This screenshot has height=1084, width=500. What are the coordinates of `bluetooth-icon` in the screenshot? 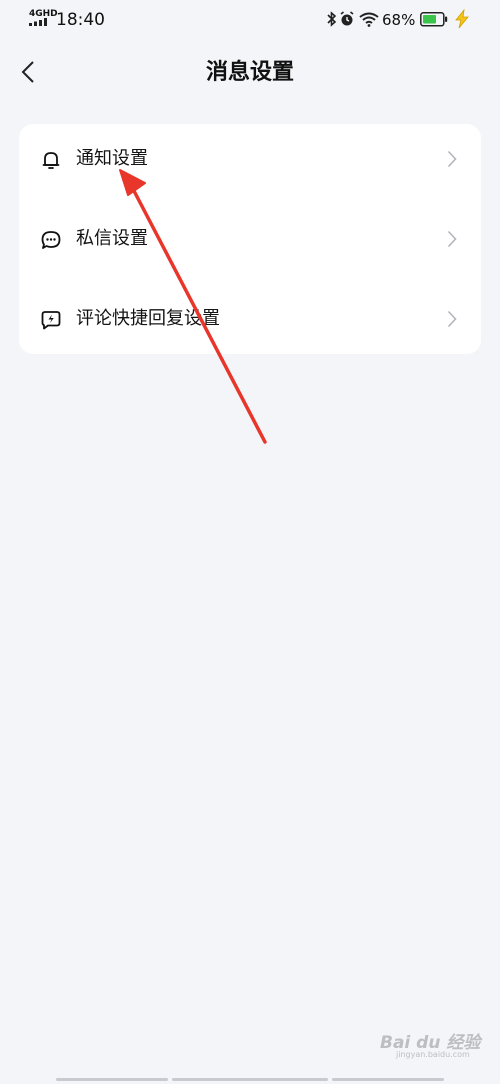 It's located at (332, 19).